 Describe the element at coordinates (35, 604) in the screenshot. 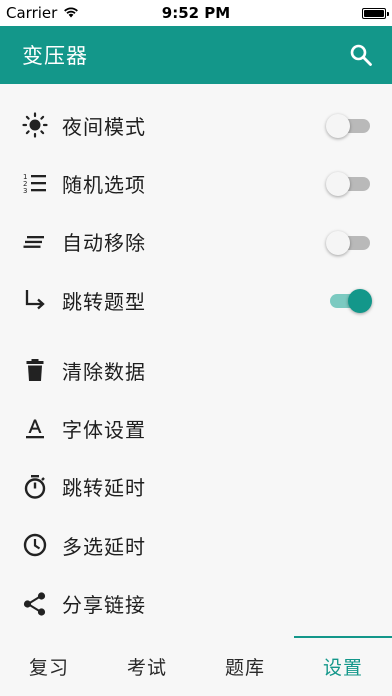

I see `share-icon` at that location.